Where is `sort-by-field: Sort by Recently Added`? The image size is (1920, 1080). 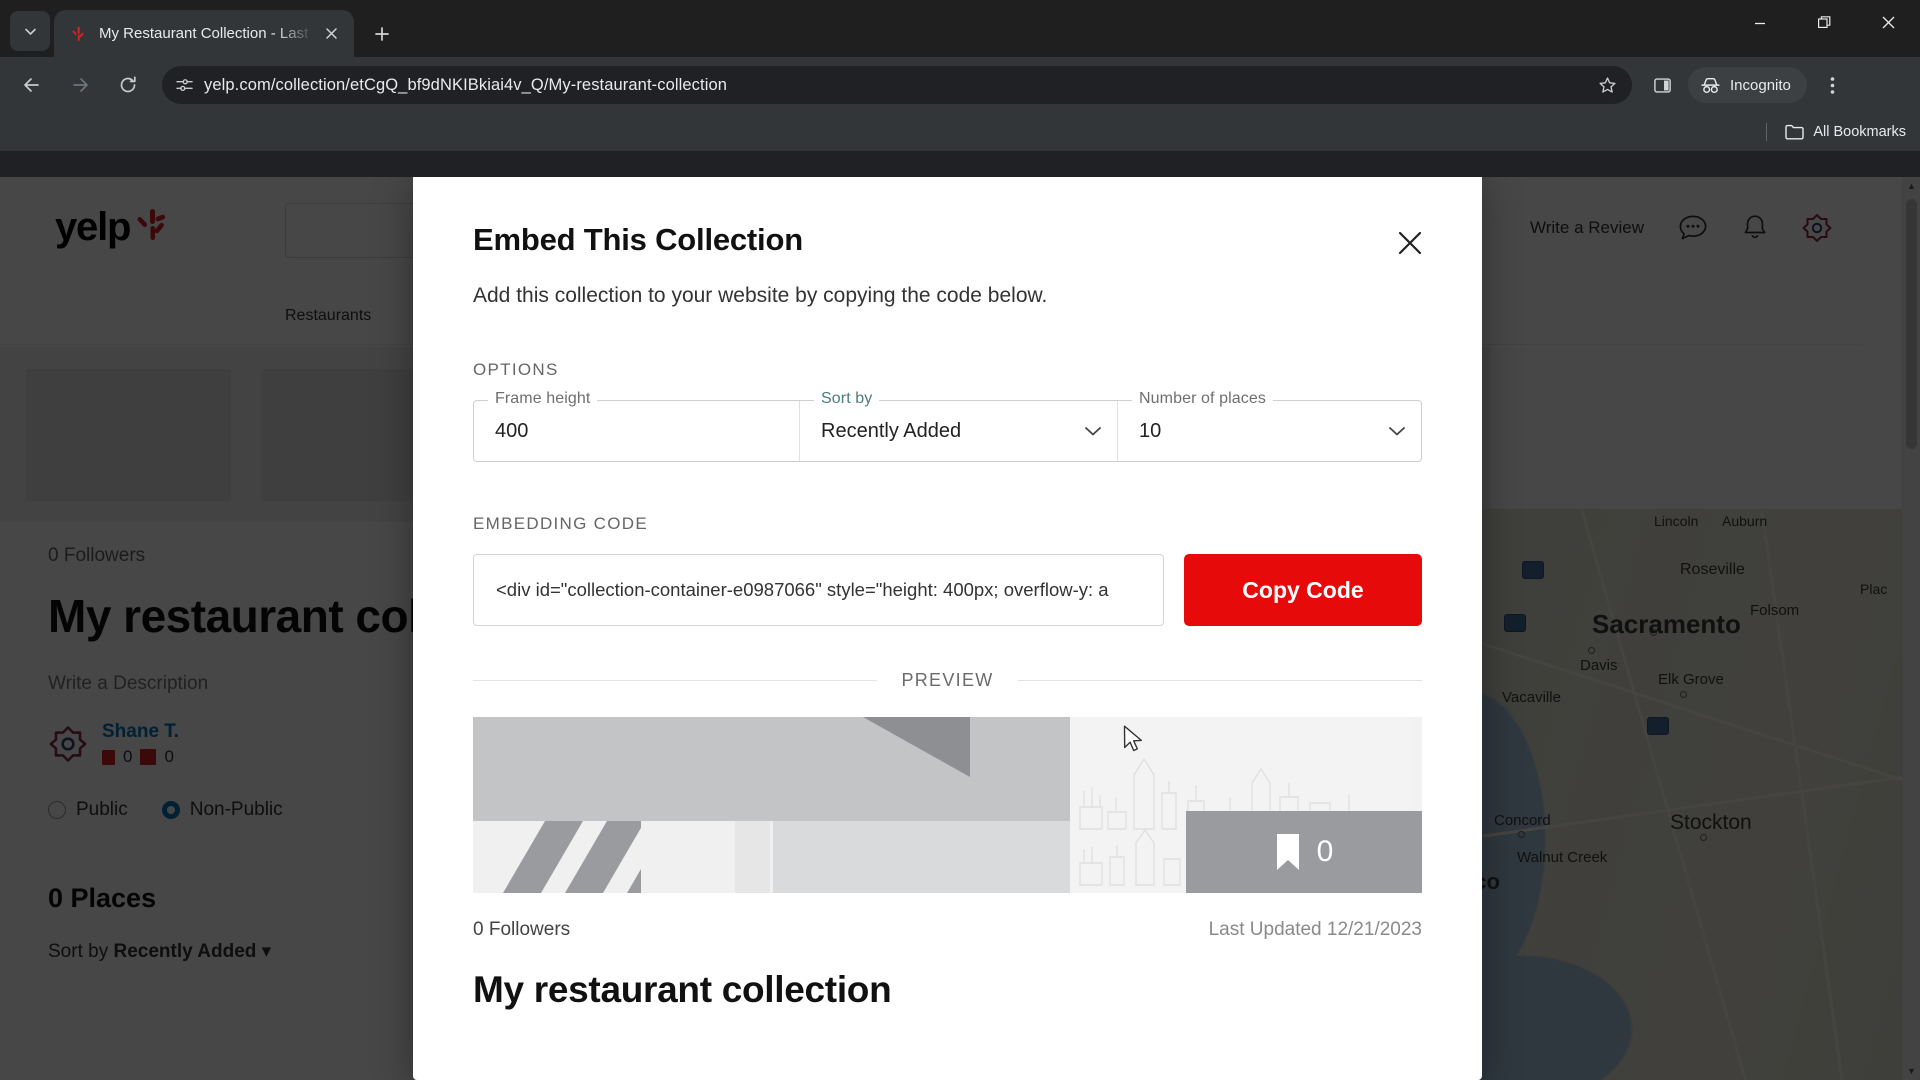
sort-by-field: Sort by Recently Added is located at coordinates (958, 425).